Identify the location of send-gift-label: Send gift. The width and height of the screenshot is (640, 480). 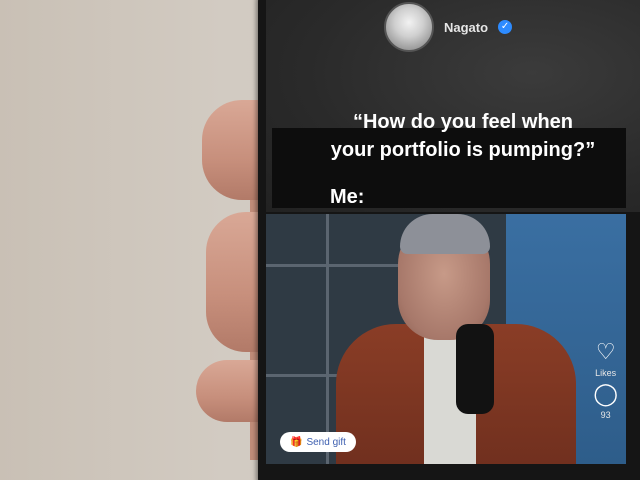
(326, 442).